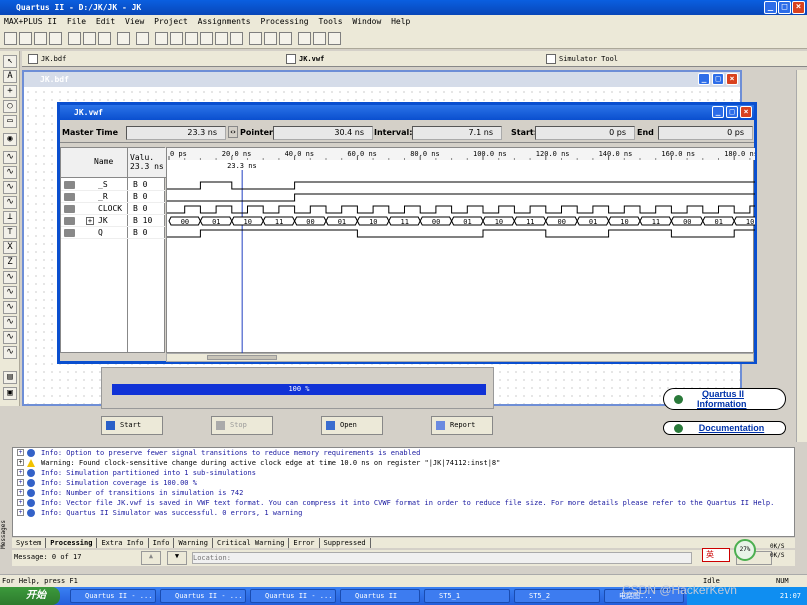  I want to click on expand-bus-icon: +, so click(90, 221).